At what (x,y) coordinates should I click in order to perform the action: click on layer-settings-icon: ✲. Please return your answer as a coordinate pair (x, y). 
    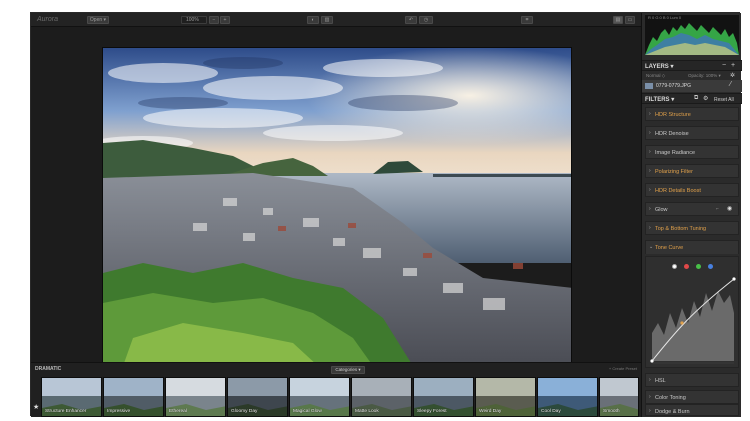
    Looking at the image, I should click on (732, 75).